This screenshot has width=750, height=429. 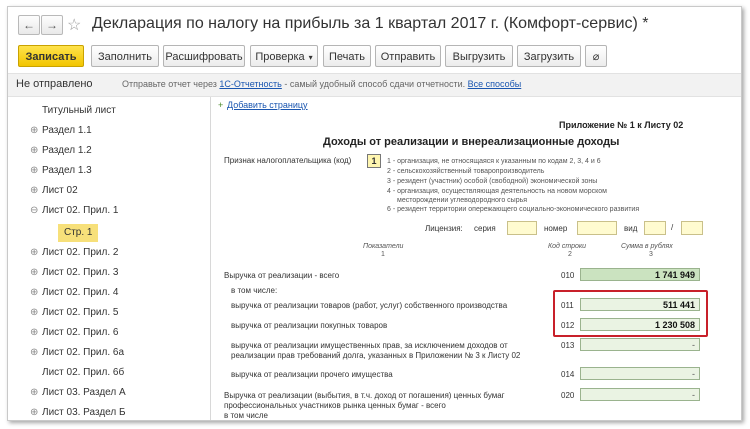 I want to click on decode-button: Расшифровать, so click(x=204, y=56).